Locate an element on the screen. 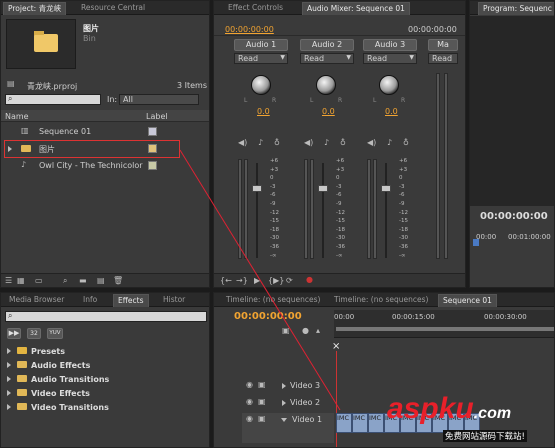 Image resolution: width=555 pixels, height=448 pixels. channel-1-name: Audio 1 is located at coordinates (261, 45).